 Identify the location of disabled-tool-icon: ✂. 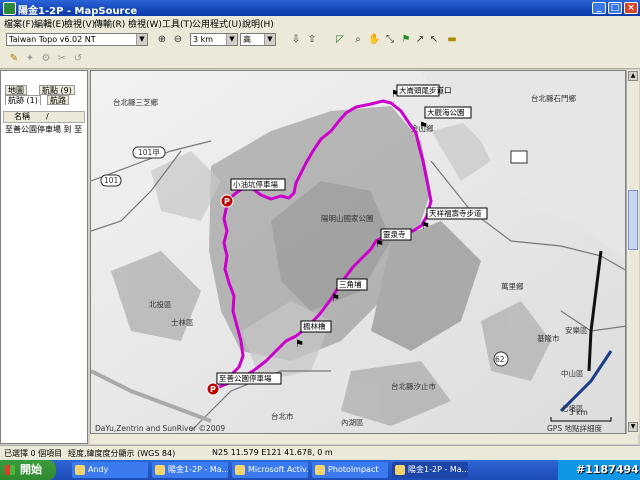
(62, 58).